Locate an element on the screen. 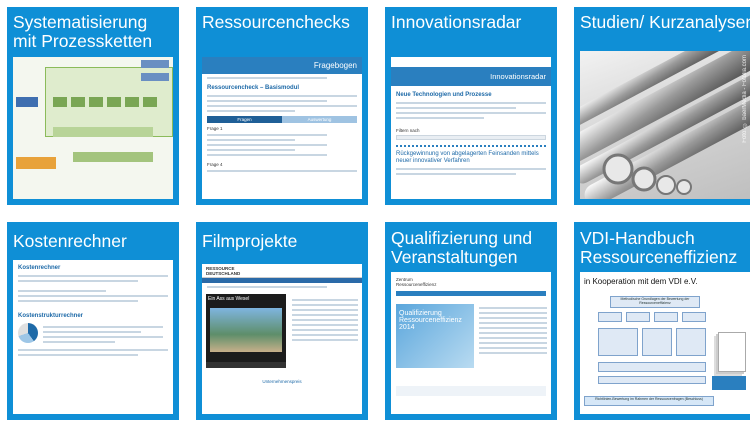 This screenshot has width=750, height=424. banner-title-2: Ressourceneffizienz is located at coordinates (430, 320).